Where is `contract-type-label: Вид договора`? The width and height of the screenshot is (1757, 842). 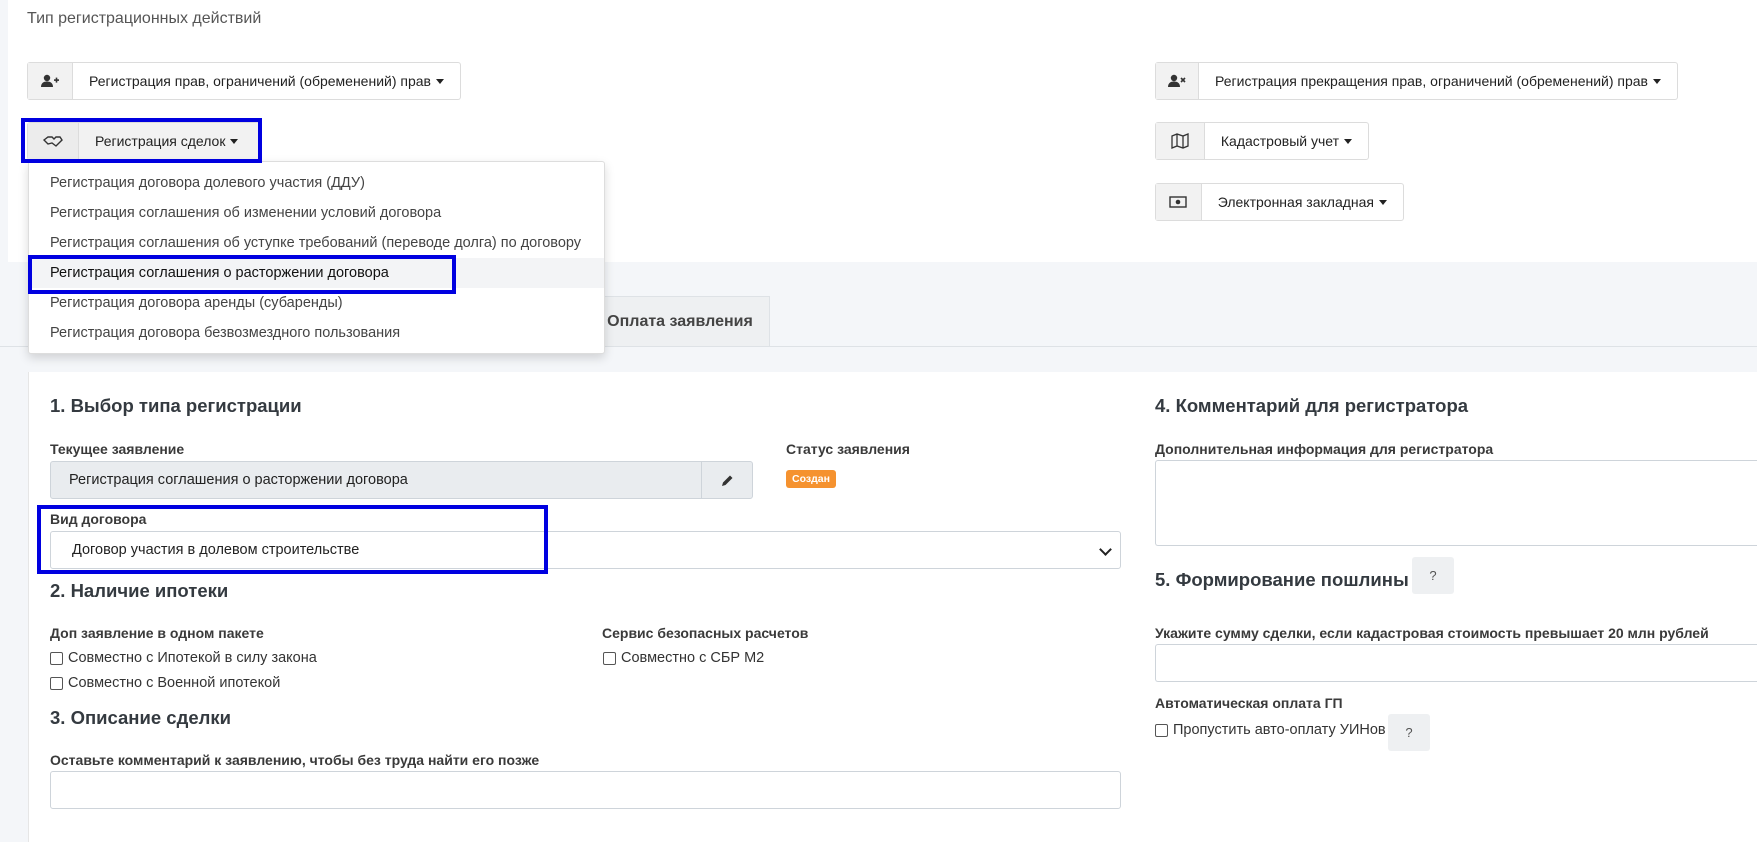 contract-type-label: Вид договора is located at coordinates (98, 519).